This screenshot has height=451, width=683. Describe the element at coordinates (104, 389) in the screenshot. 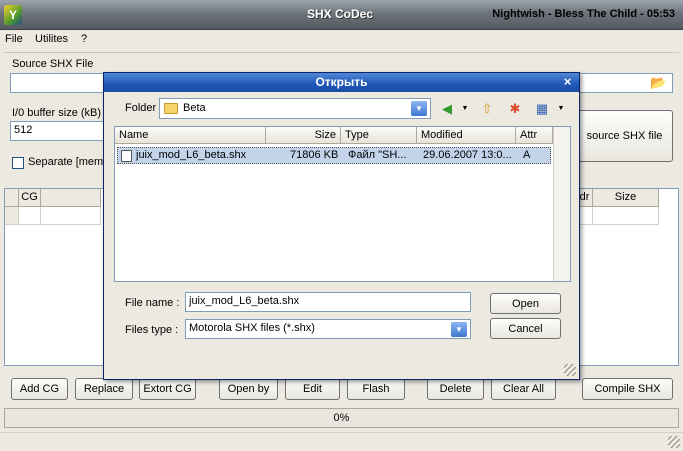

I see `replace-button: Replace` at that location.